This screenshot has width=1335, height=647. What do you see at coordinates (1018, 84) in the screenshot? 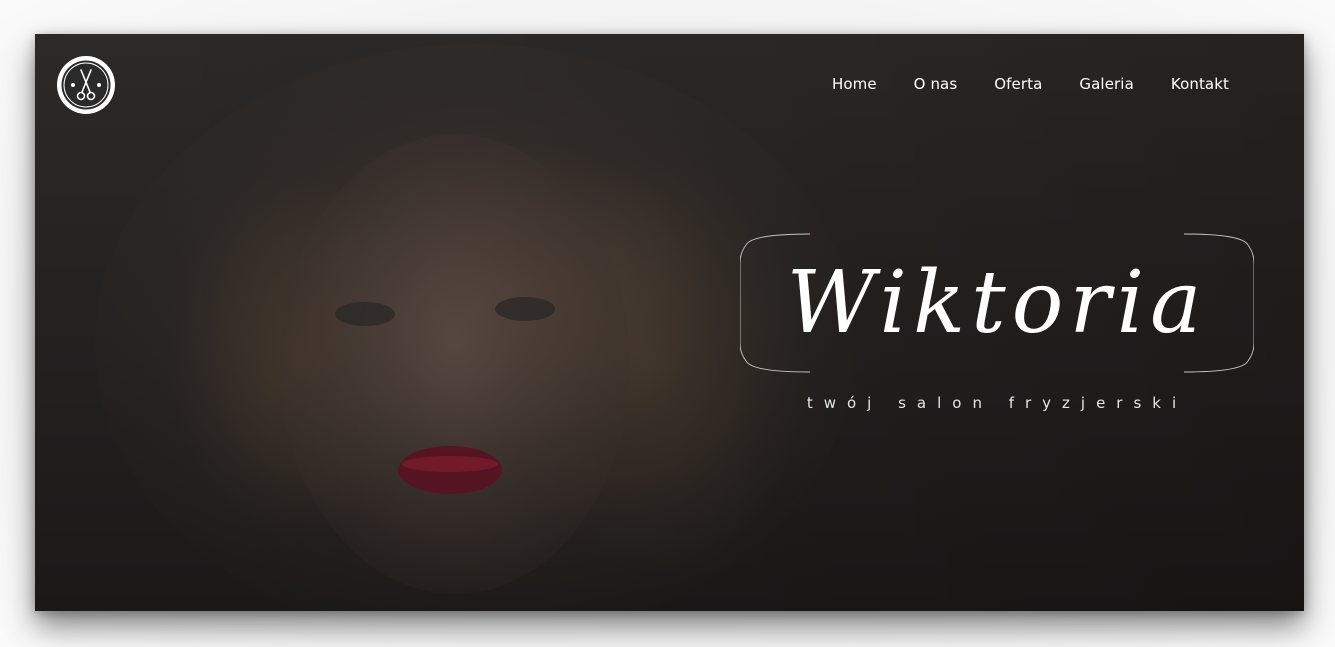
I see `nav-item-offer: Oferta` at bounding box center [1018, 84].